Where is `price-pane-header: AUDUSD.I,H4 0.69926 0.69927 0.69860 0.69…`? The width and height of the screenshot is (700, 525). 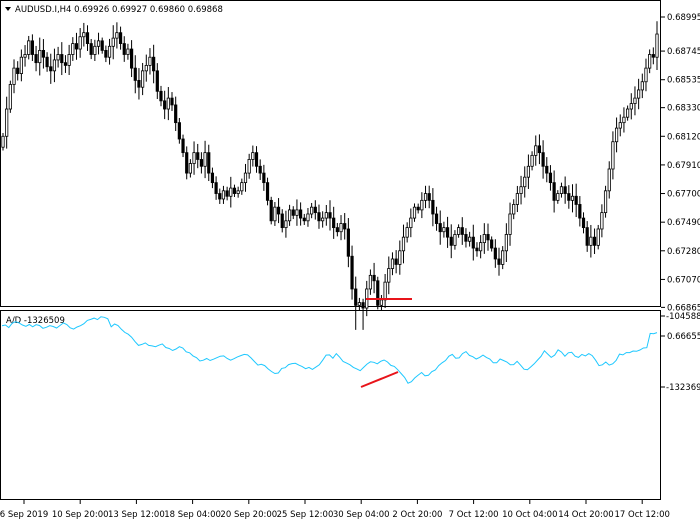
price-pane-header: AUDUSD.I,H4 0.69926 0.69927 0.69860 0.69… is located at coordinates (119, 10).